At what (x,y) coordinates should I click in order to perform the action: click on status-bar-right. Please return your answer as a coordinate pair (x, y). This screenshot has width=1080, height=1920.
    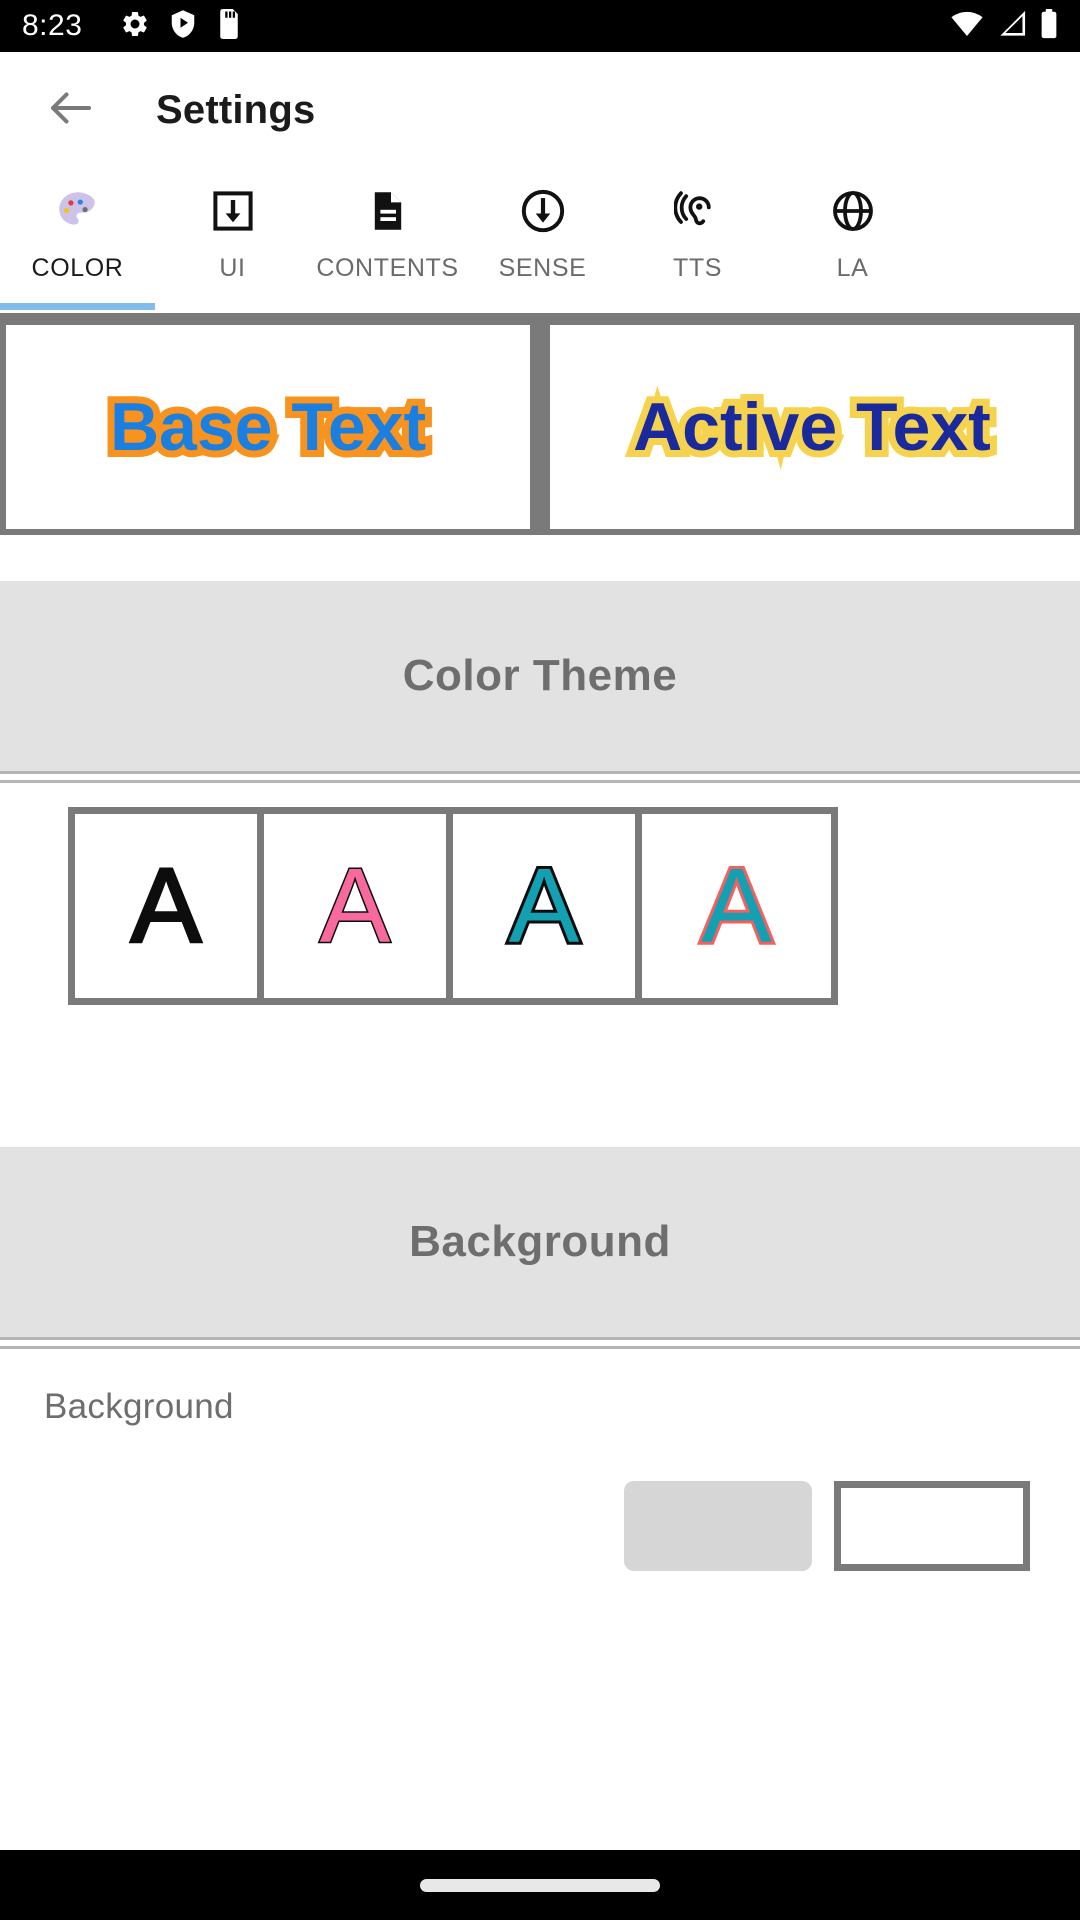
    Looking at the image, I should click on (1004, 26).